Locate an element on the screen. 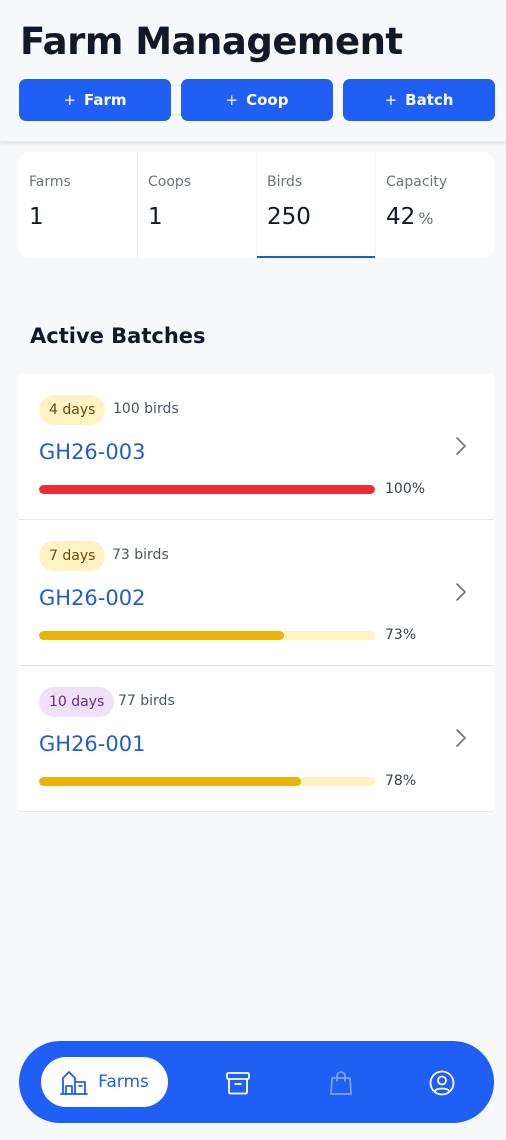  stat-label: Capacity is located at coordinates (417, 182).